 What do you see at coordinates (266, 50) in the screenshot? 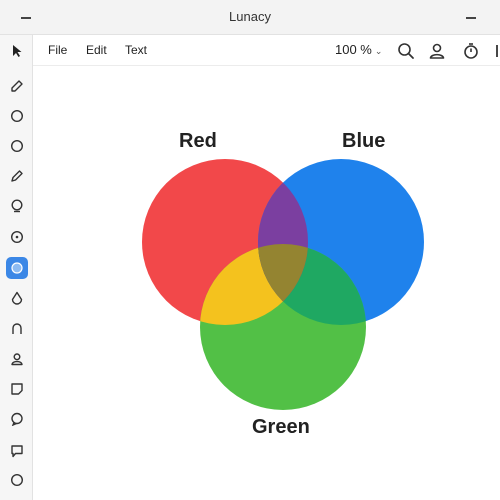
I see `menu-bar: File Edit Text 100 % ⌄` at bounding box center [266, 50].